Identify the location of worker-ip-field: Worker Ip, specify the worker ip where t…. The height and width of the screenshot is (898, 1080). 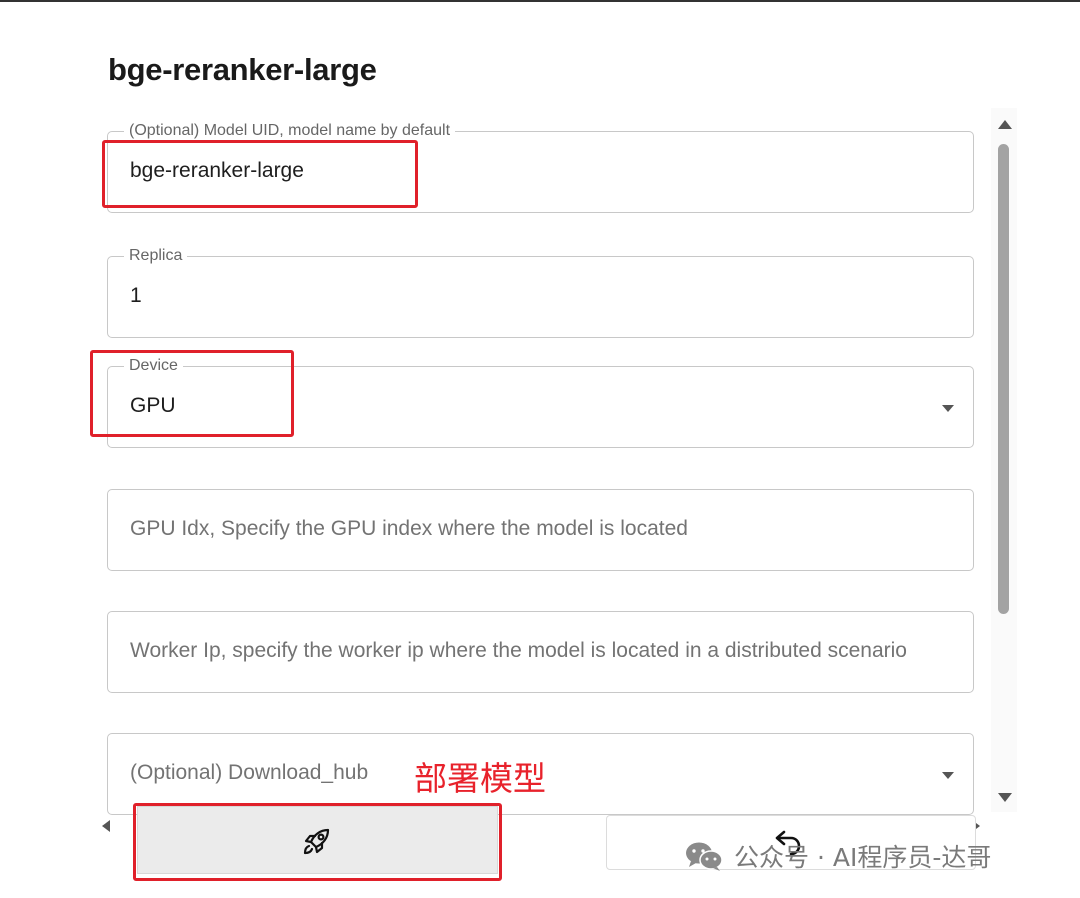
(540, 652).